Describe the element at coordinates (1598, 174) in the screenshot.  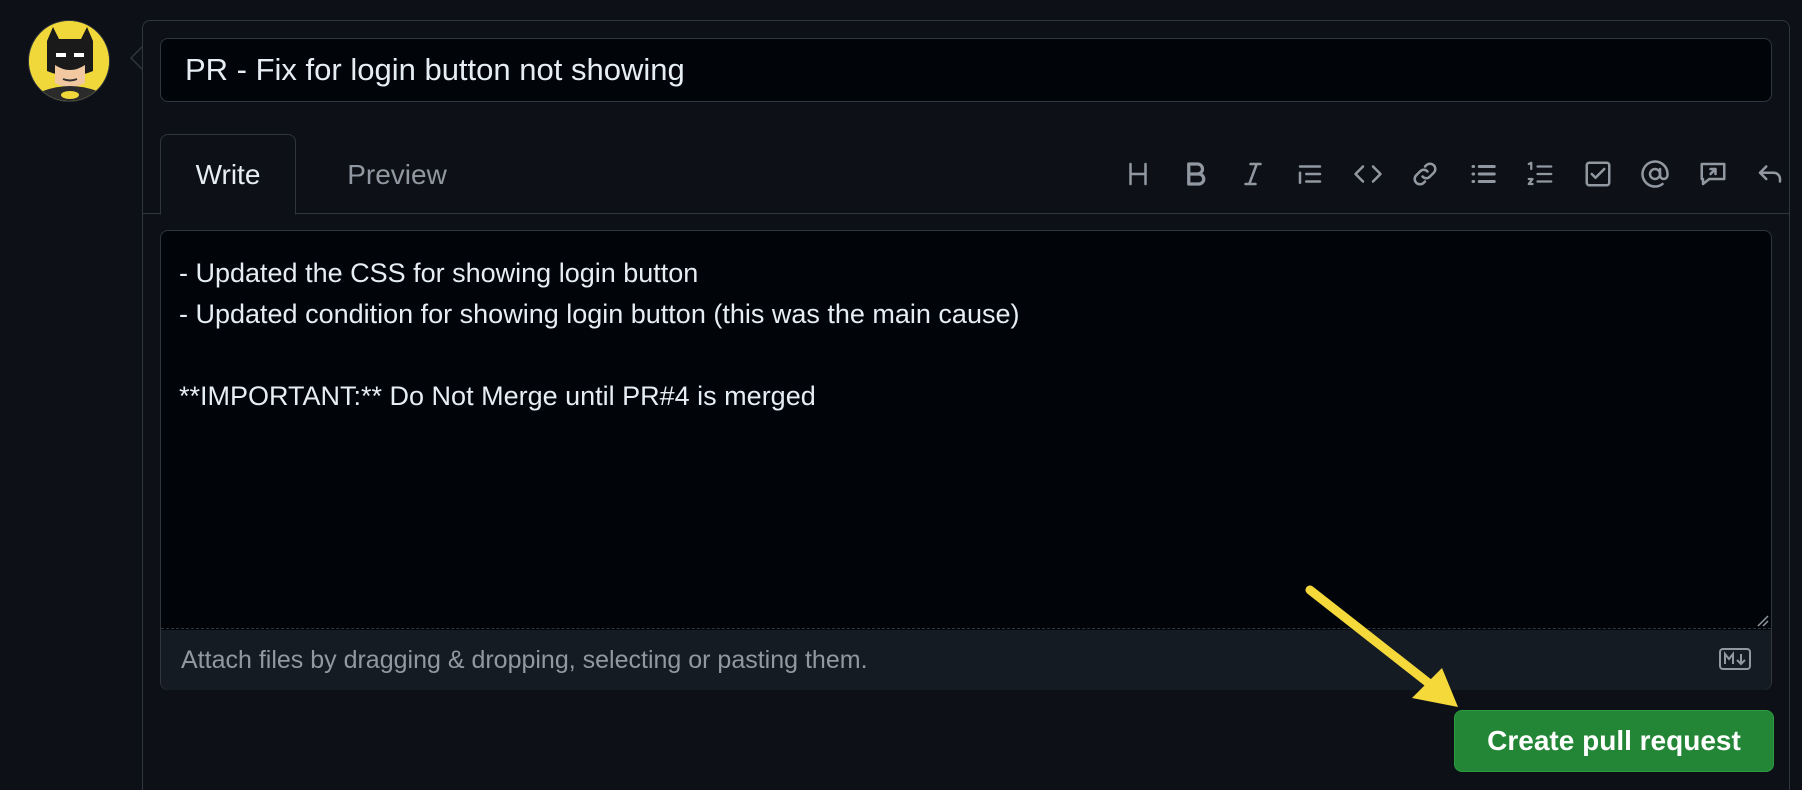
I see `task-list-icon` at that location.